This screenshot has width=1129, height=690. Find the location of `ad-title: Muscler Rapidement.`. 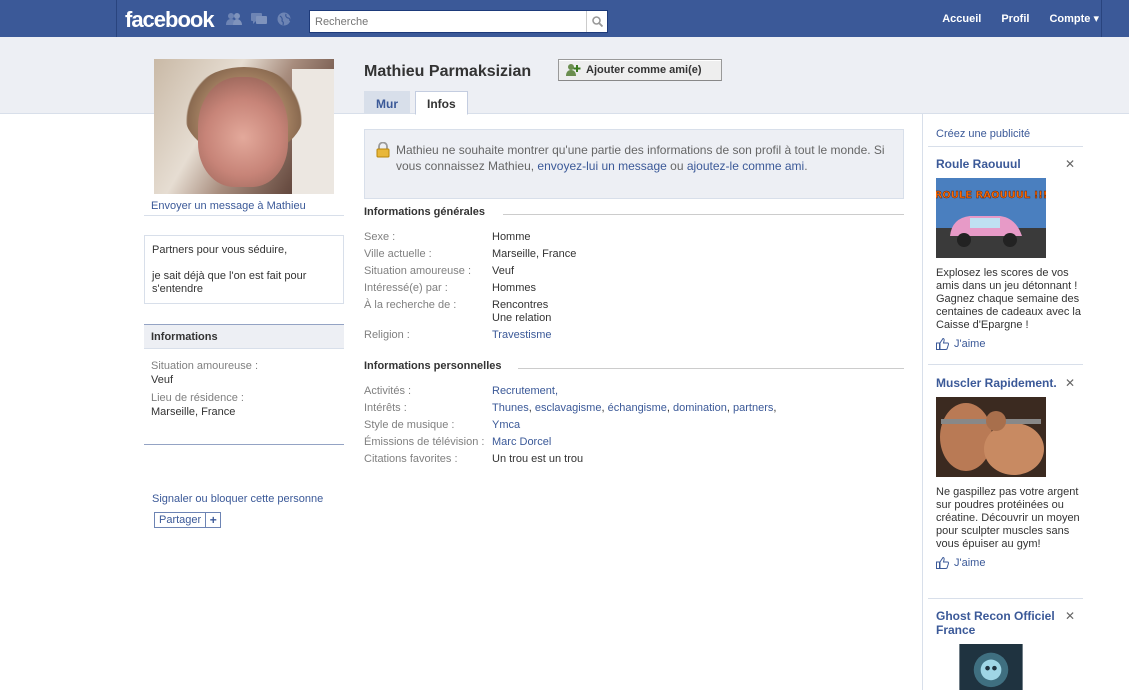

ad-title: Muscler Rapidement. is located at coordinates (1009, 383).